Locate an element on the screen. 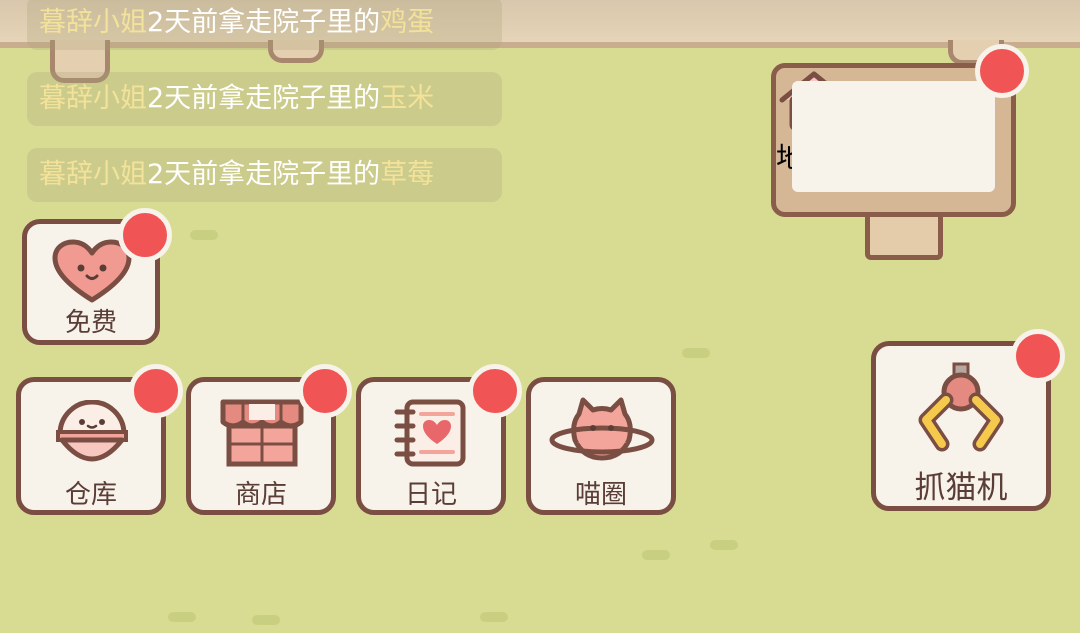 This screenshot has height=633, width=1080. yard-notification: 暮辞小姐2天前拿走院子里的鸡蛋 is located at coordinates (264, 25).